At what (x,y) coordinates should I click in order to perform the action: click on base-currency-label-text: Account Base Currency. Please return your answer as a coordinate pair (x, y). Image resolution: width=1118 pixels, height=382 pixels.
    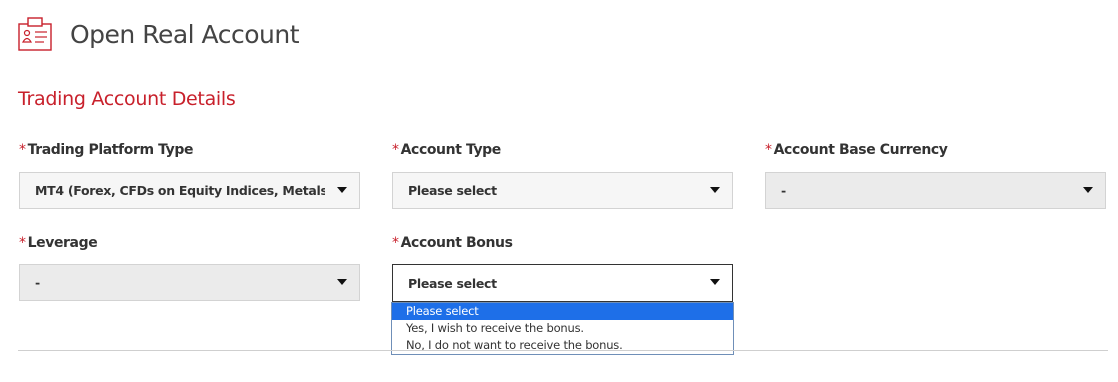
    Looking at the image, I should click on (860, 150).